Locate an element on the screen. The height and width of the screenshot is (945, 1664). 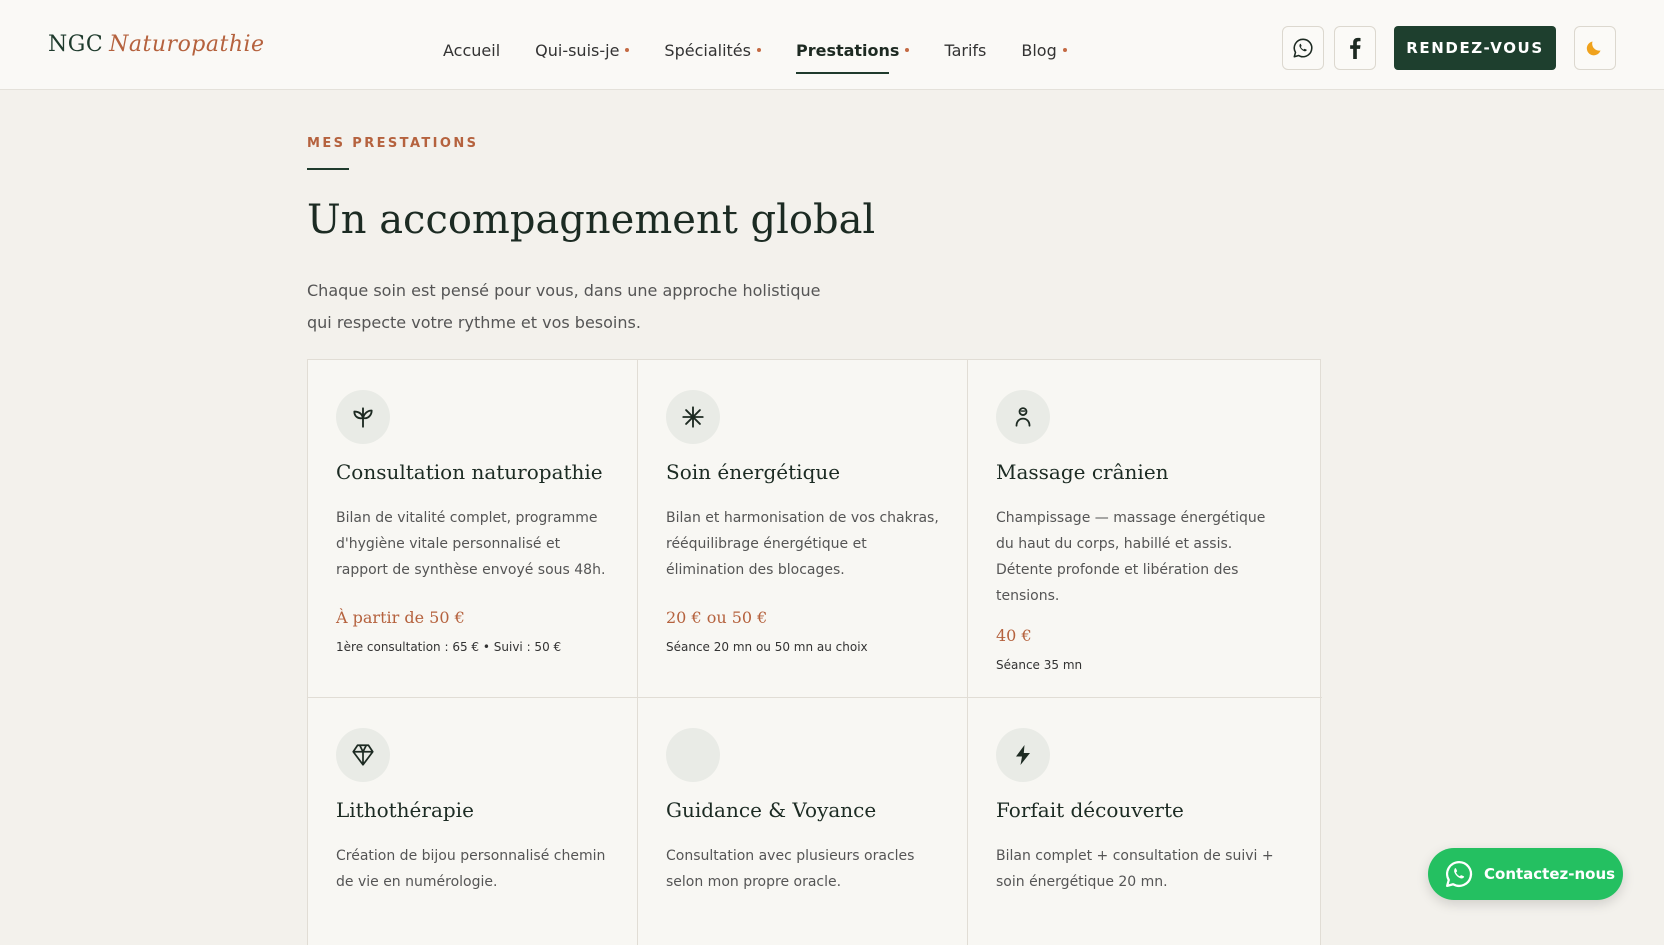
sparkle-icon is located at coordinates (693, 417).